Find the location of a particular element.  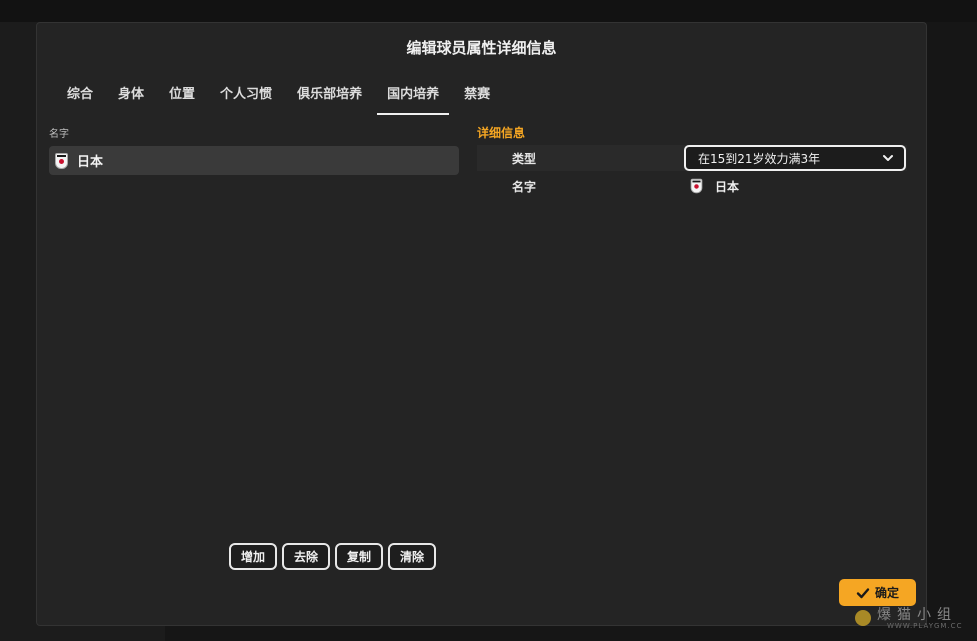

confirm-label: 确定 is located at coordinates (886, 593).